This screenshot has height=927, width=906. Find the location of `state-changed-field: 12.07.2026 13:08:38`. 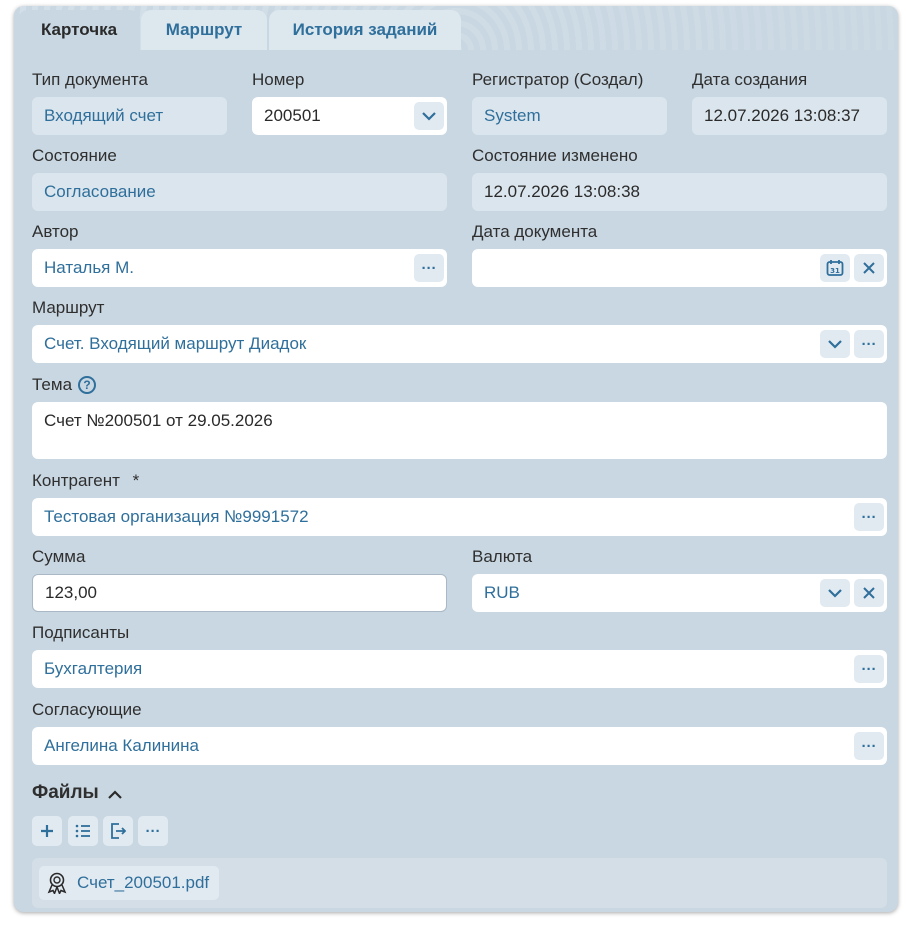

state-changed-field: 12.07.2026 13:08:38 is located at coordinates (679, 192).